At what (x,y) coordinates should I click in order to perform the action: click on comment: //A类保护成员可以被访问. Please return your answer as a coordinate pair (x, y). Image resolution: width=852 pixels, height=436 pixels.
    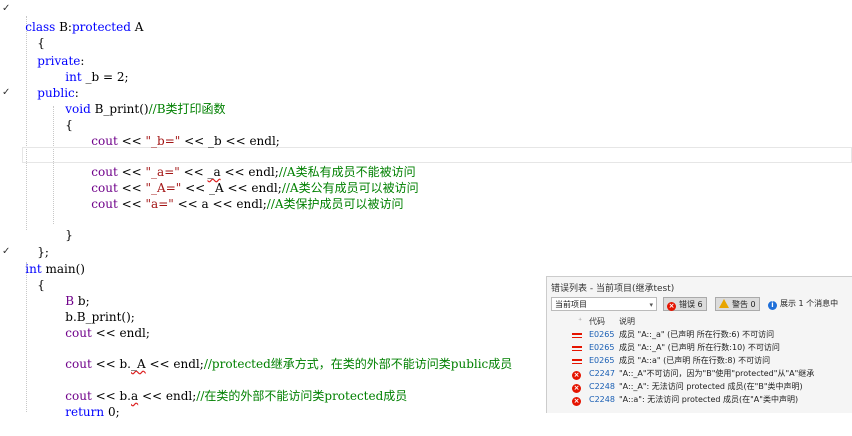
    Looking at the image, I should click on (335, 204).